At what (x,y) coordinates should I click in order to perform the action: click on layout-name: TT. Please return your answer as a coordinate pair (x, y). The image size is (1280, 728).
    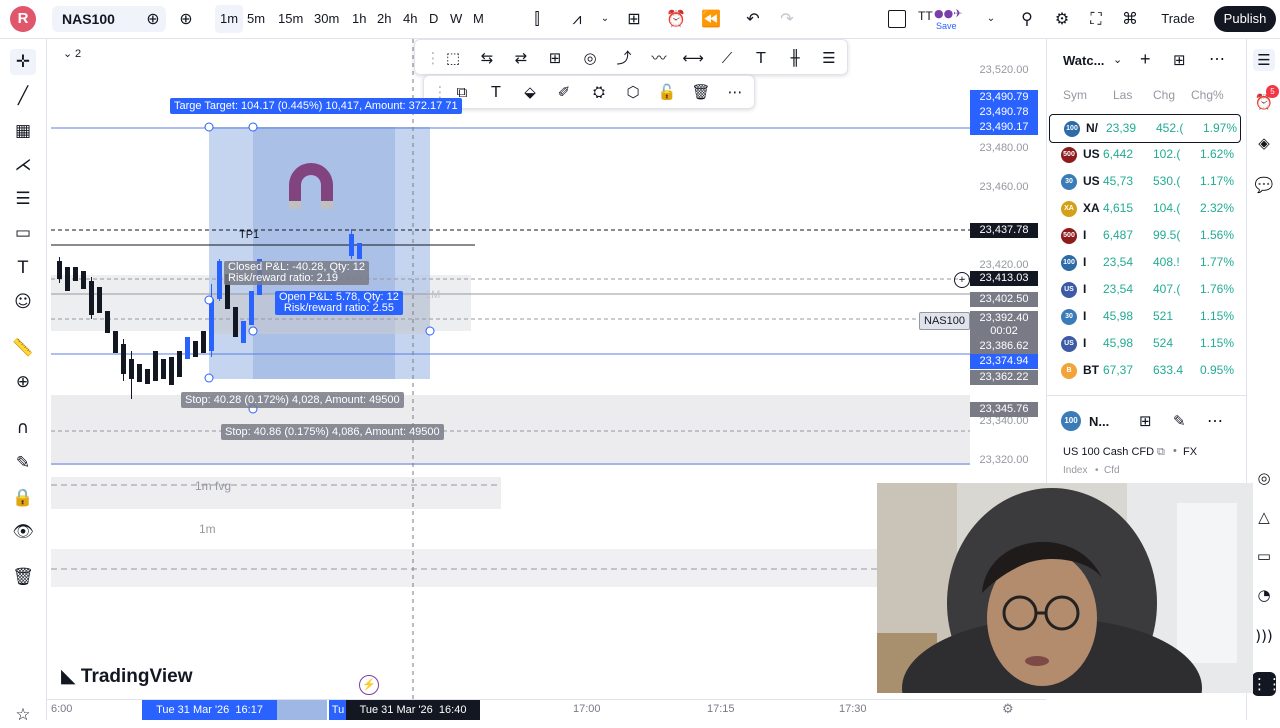
    Looking at the image, I should click on (925, 16).